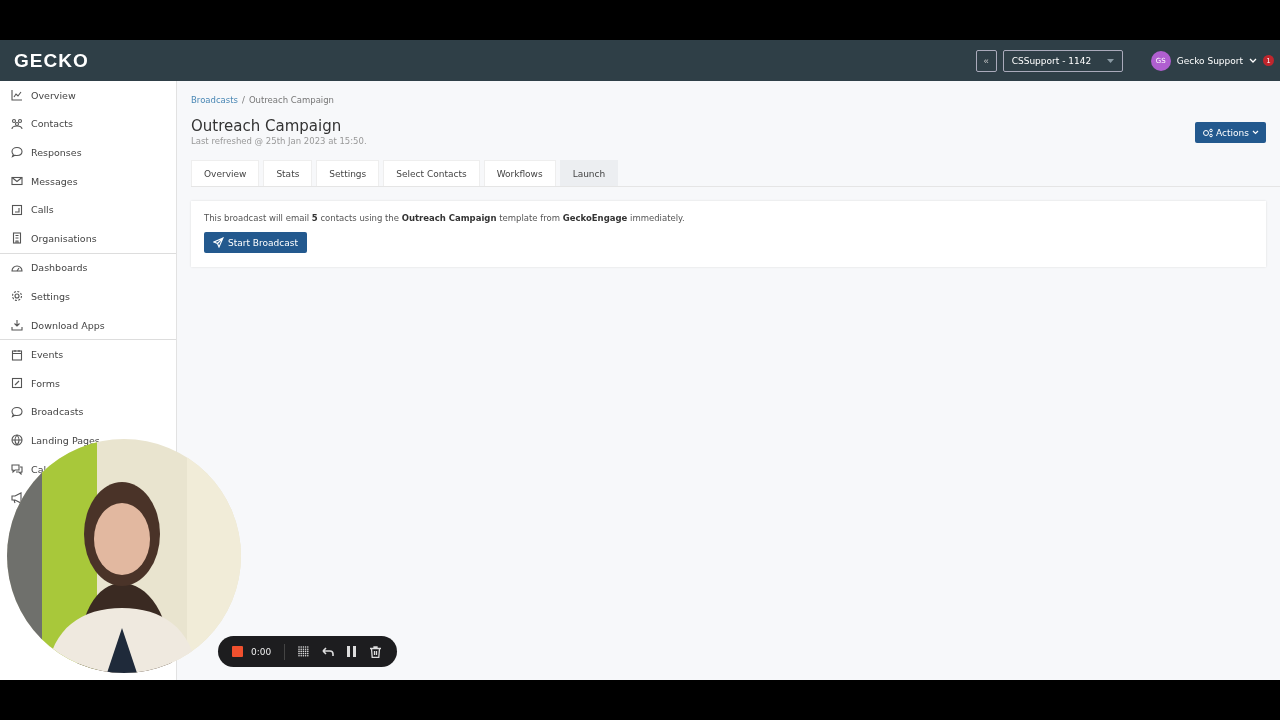 This screenshot has width=1280, height=720. I want to click on send-icon, so click(218, 242).